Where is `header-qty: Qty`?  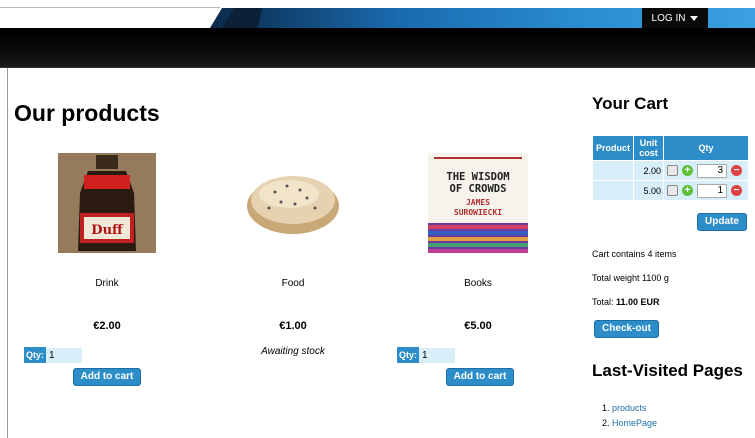
header-qty: Qty is located at coordinates (706, 148).